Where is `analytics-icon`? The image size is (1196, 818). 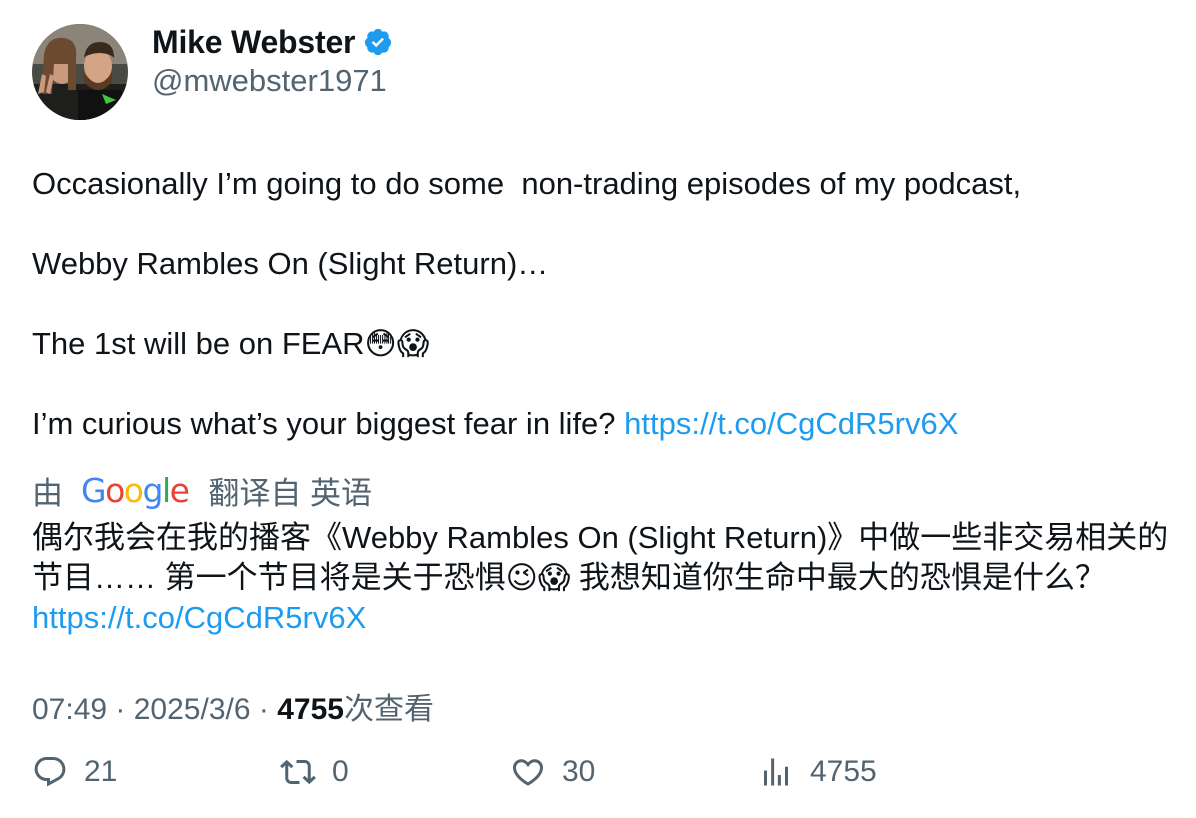 analytics-icon is located at coordinates (776, 772).